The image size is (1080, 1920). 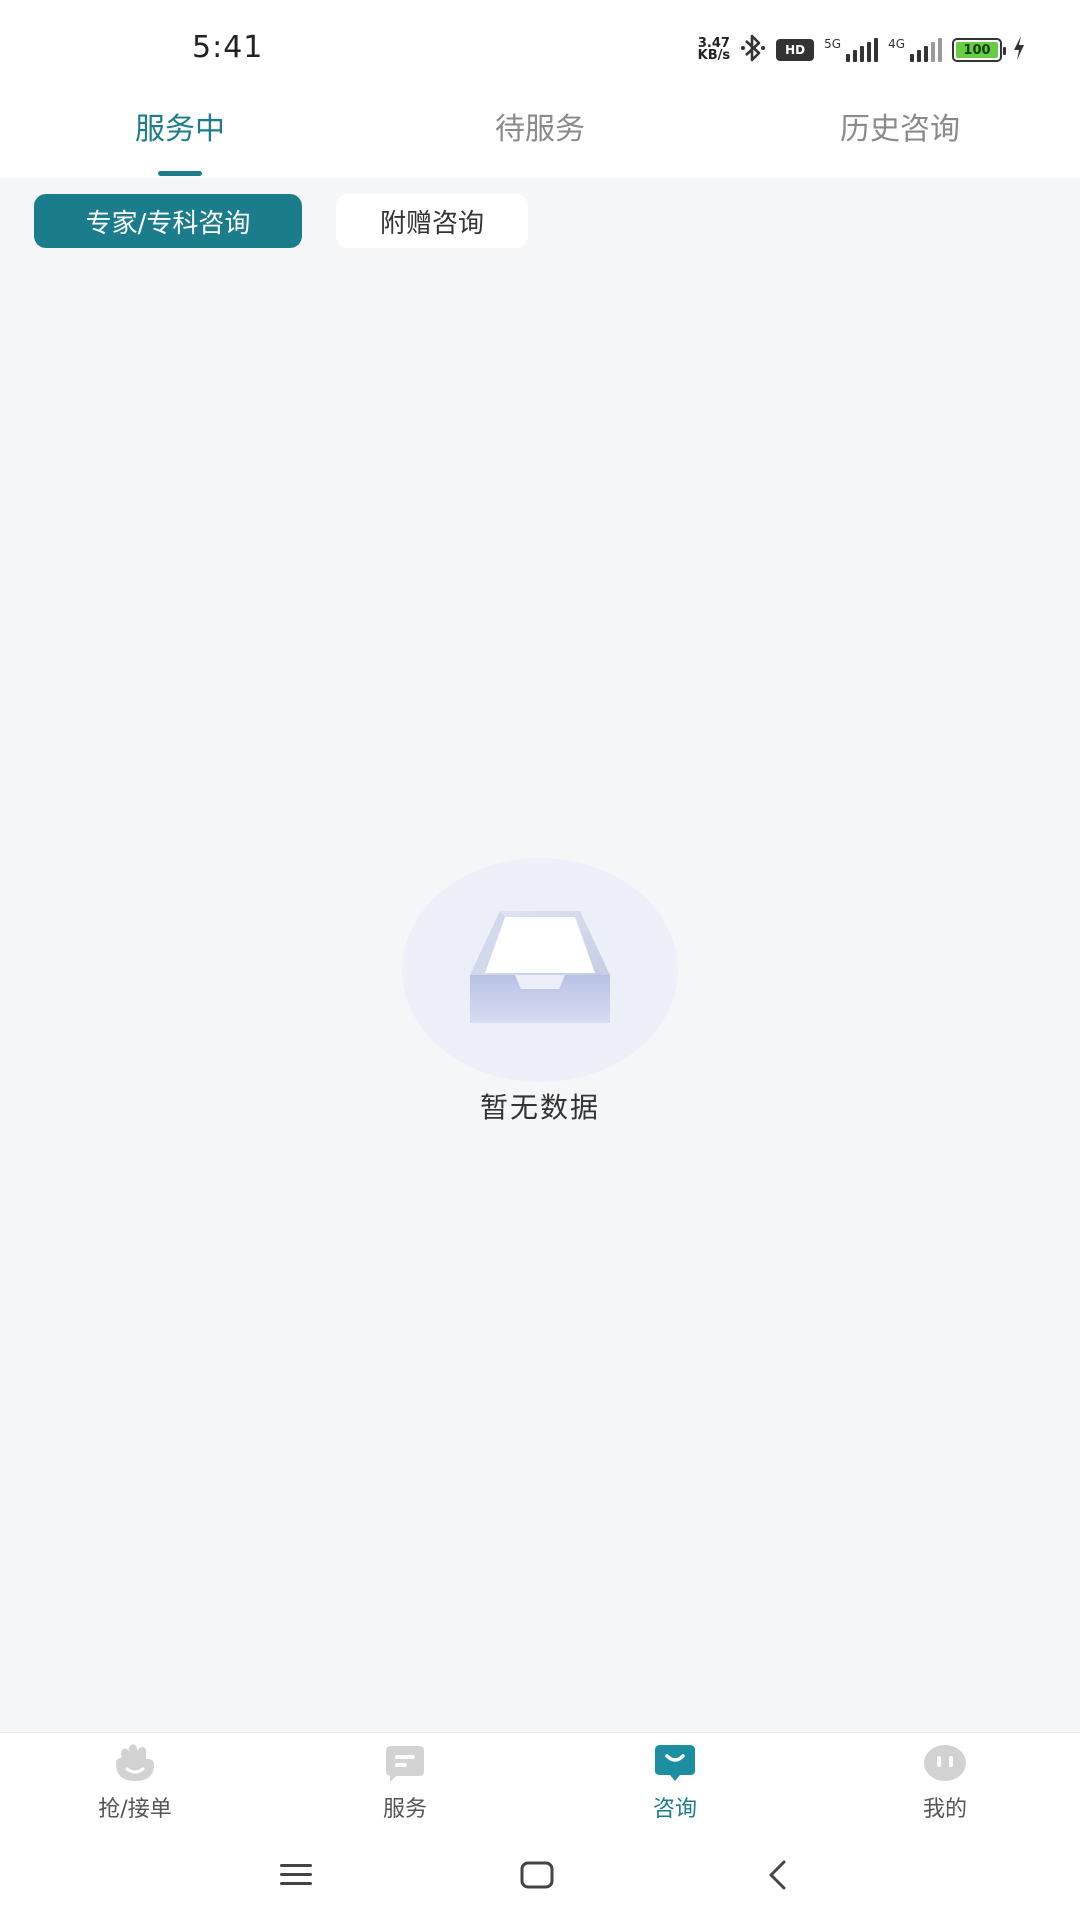 What do you see at coordinates (540, 45) in the screenshot?
I see `status-bar: 5:41 3.47 KB/s HD 5G 4G 100` at bounding box center [540, 45].